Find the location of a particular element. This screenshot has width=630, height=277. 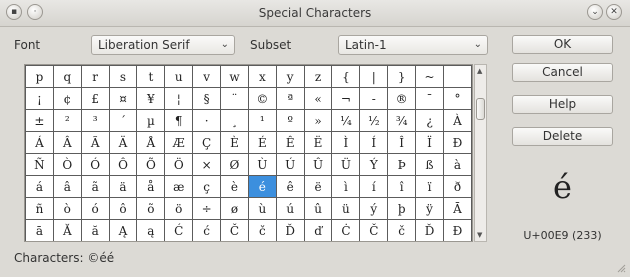

character-cell: í is located at coordinates (374, 186).